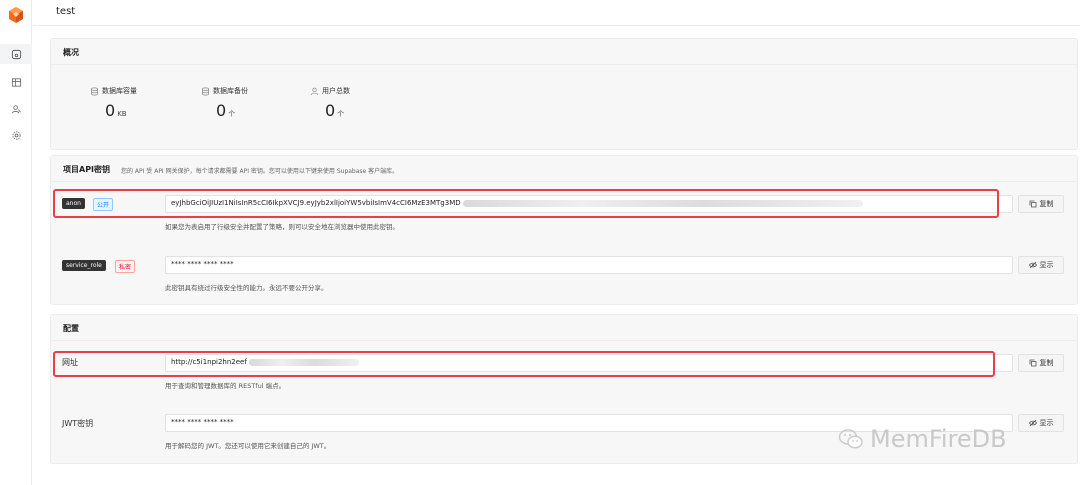  I want to click on stat-db-capacity: 数据库容量 0 KB, so click(140, 103).